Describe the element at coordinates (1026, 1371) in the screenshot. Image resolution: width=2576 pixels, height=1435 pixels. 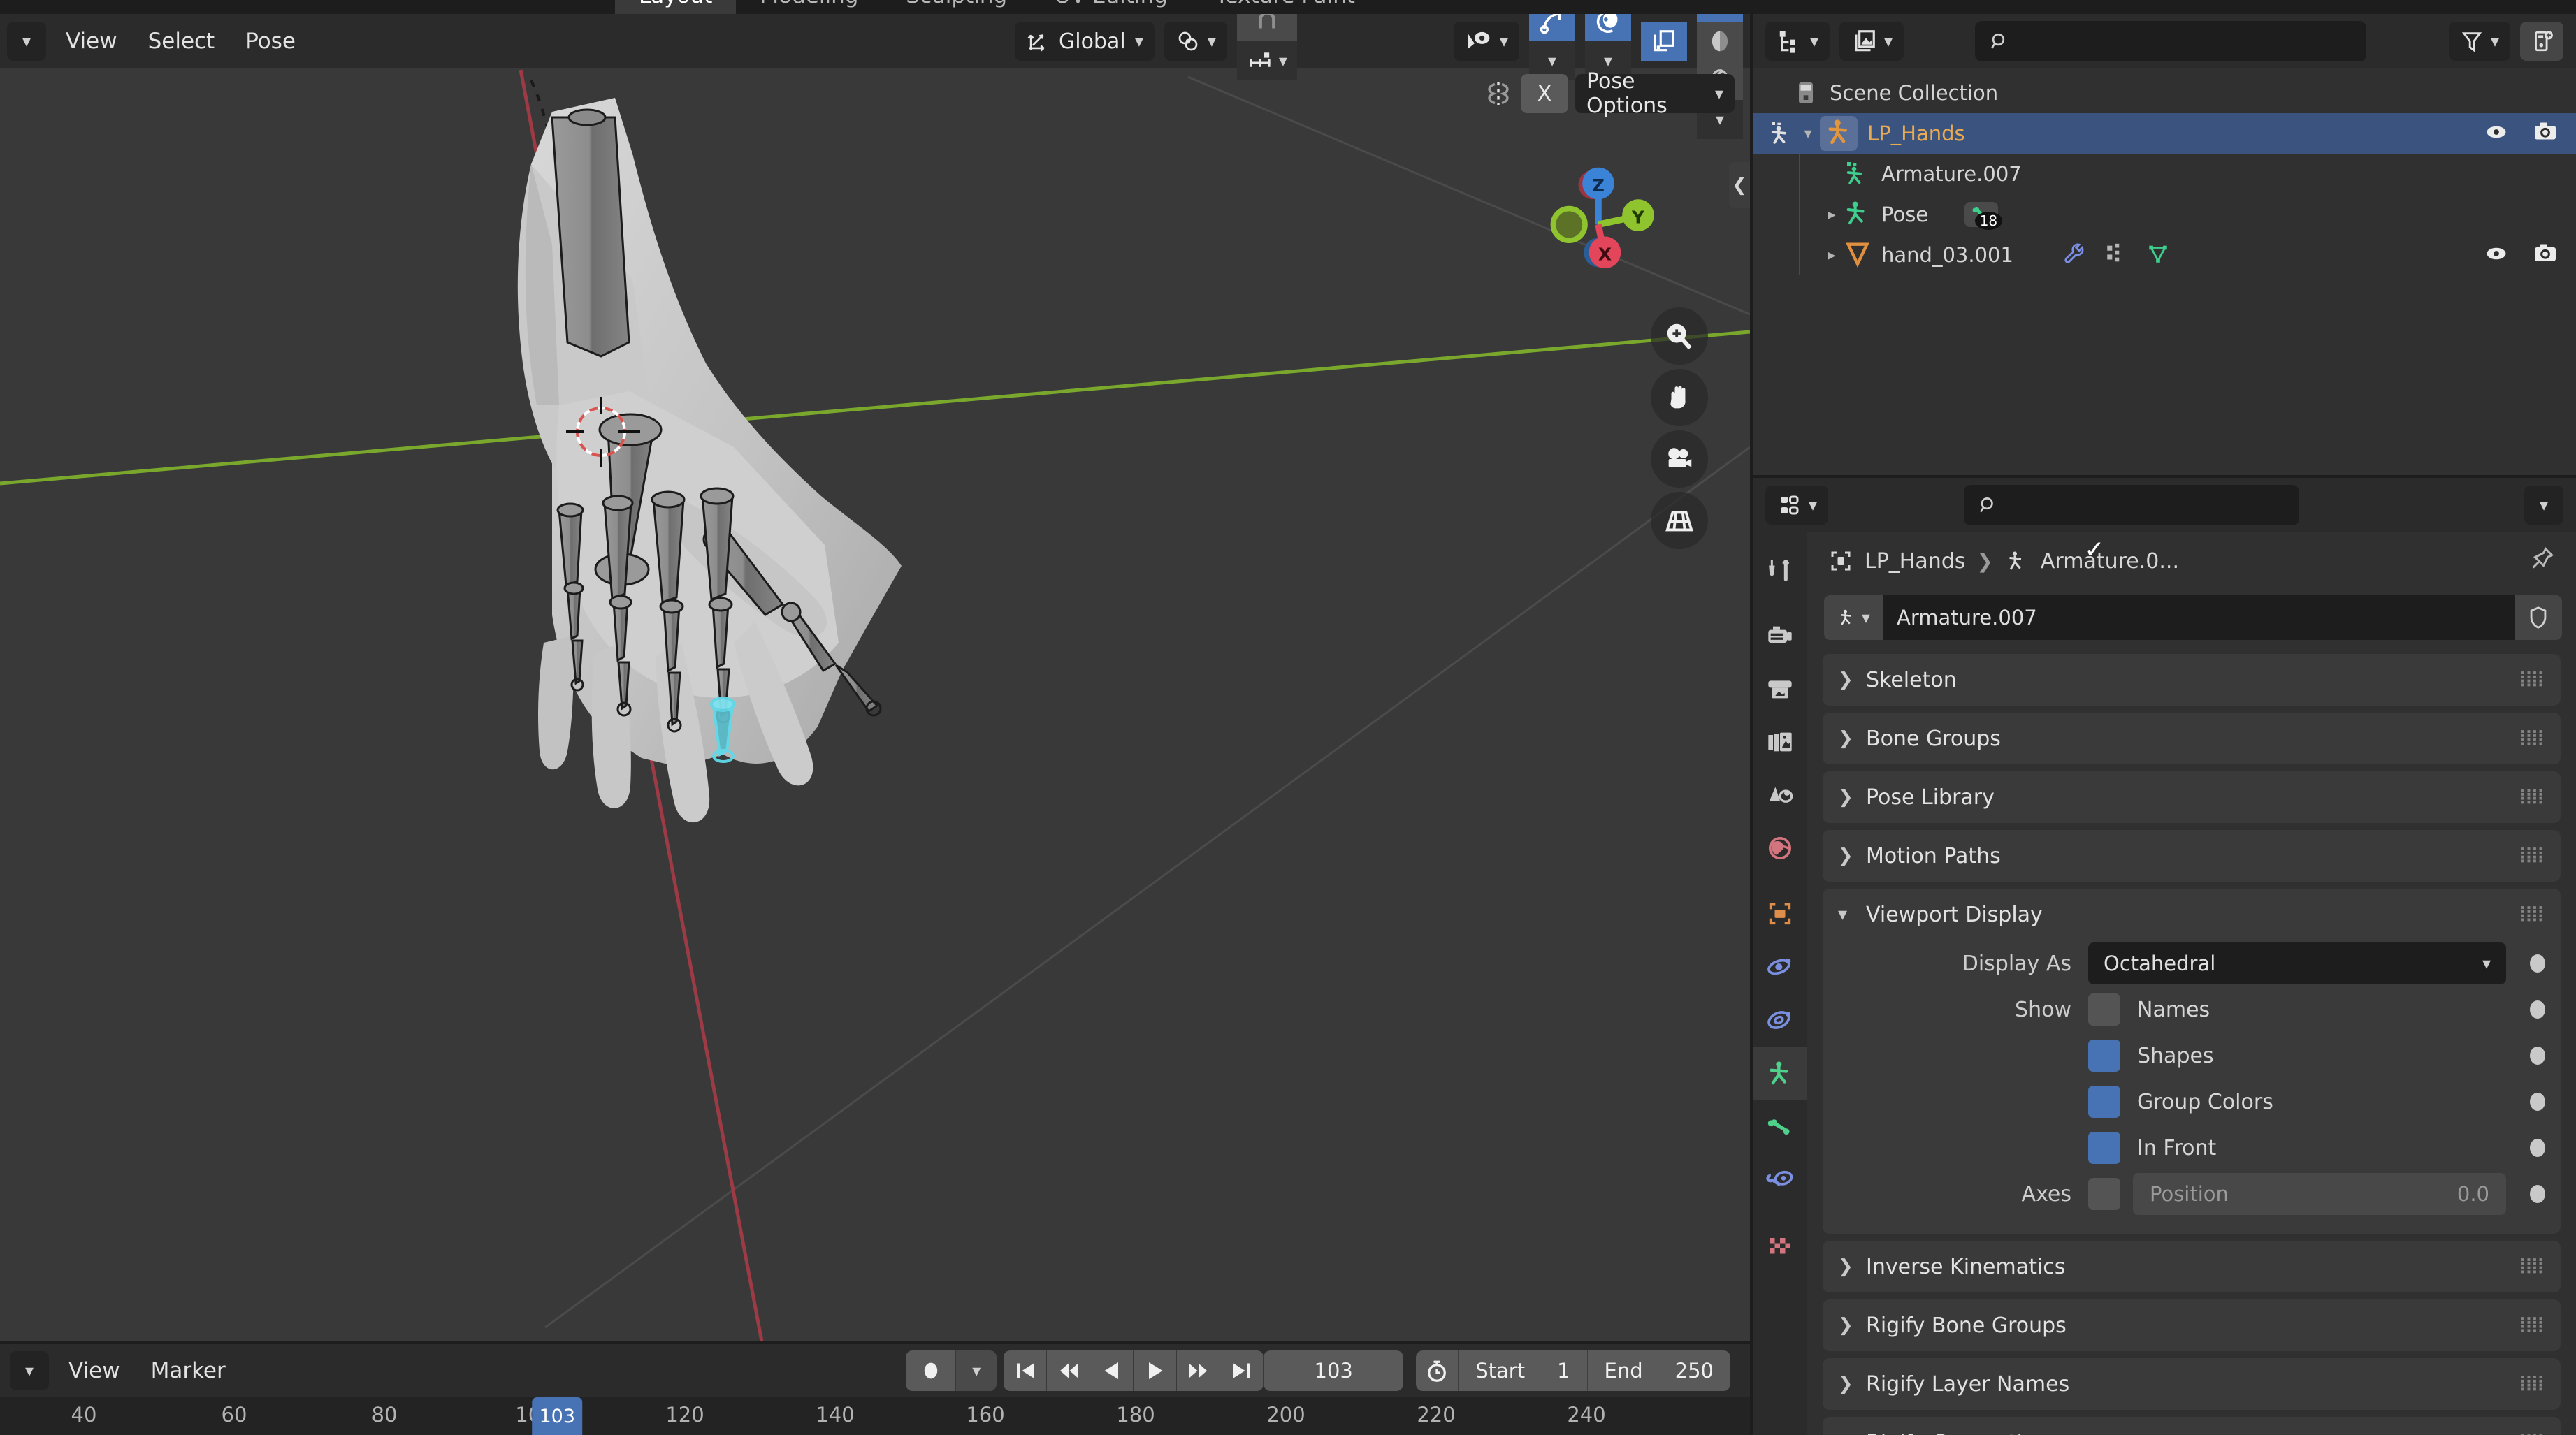
I see `transport-jump-to-start-button` at that location.